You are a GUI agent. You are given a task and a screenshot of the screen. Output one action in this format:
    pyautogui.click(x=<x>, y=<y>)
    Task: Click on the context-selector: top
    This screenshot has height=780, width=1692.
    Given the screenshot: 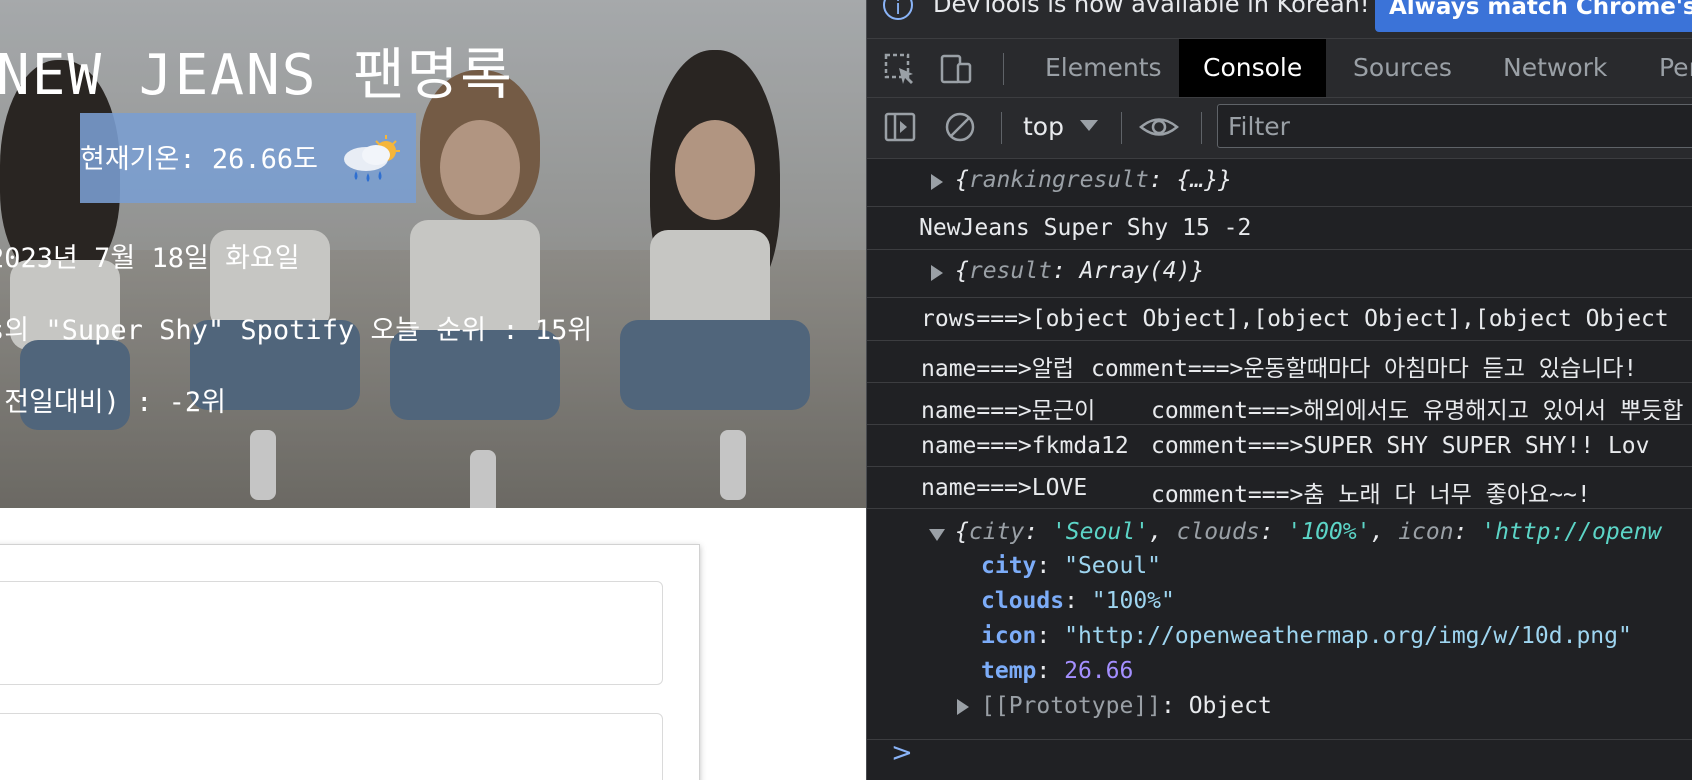 What is the action you would take?
    pyautogui.click(x=1043, y=126)
    